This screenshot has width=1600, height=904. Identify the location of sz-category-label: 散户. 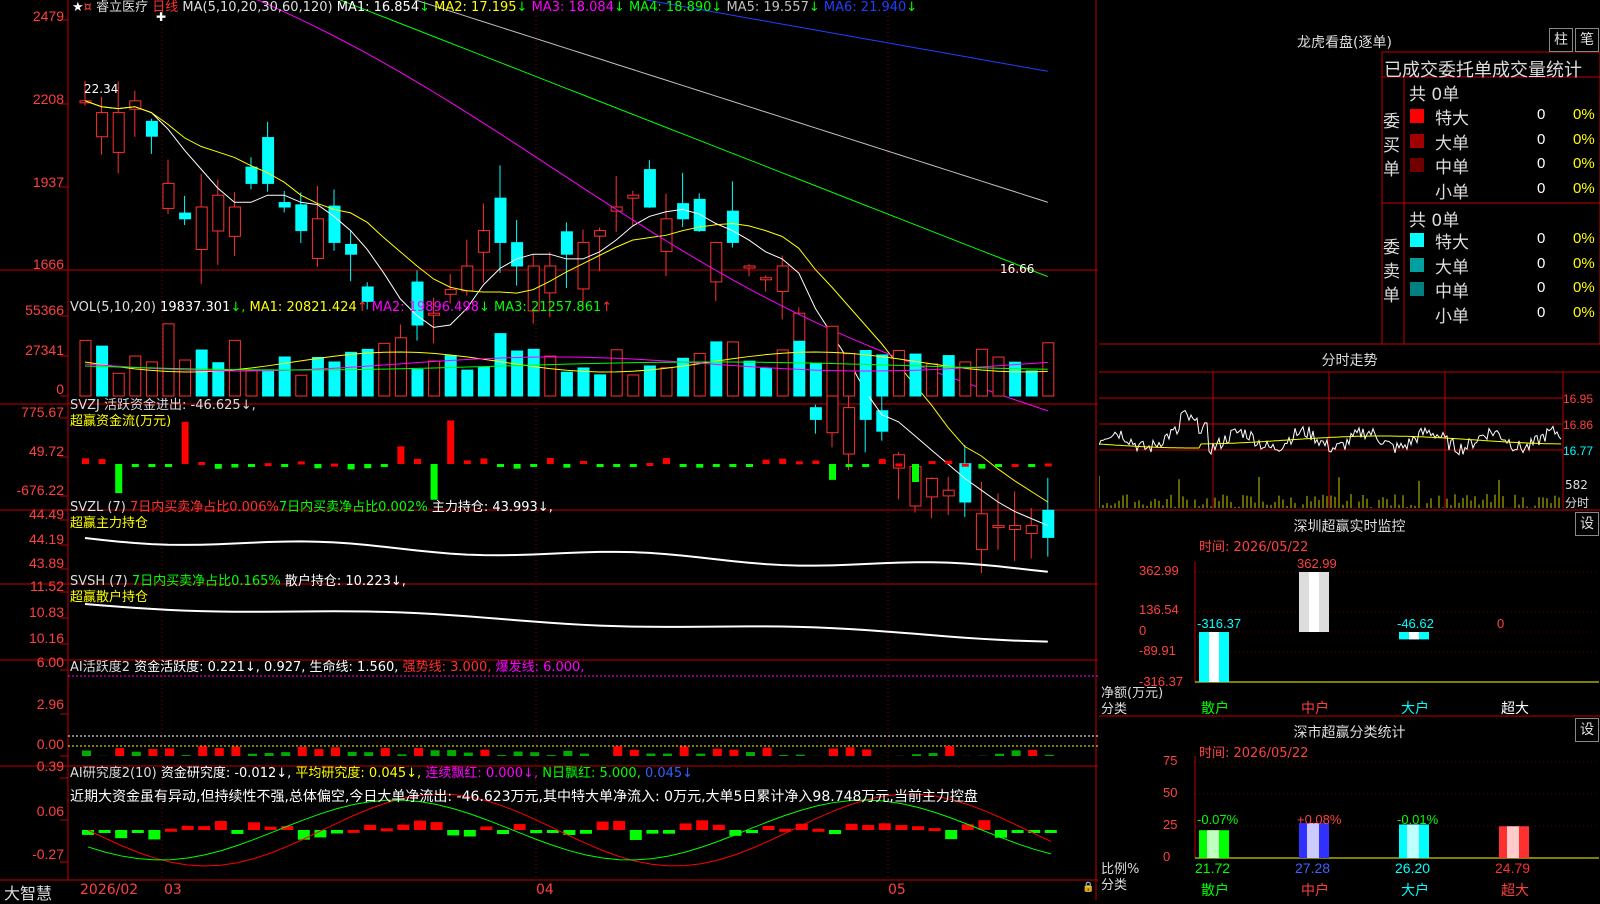
(1215, 708).